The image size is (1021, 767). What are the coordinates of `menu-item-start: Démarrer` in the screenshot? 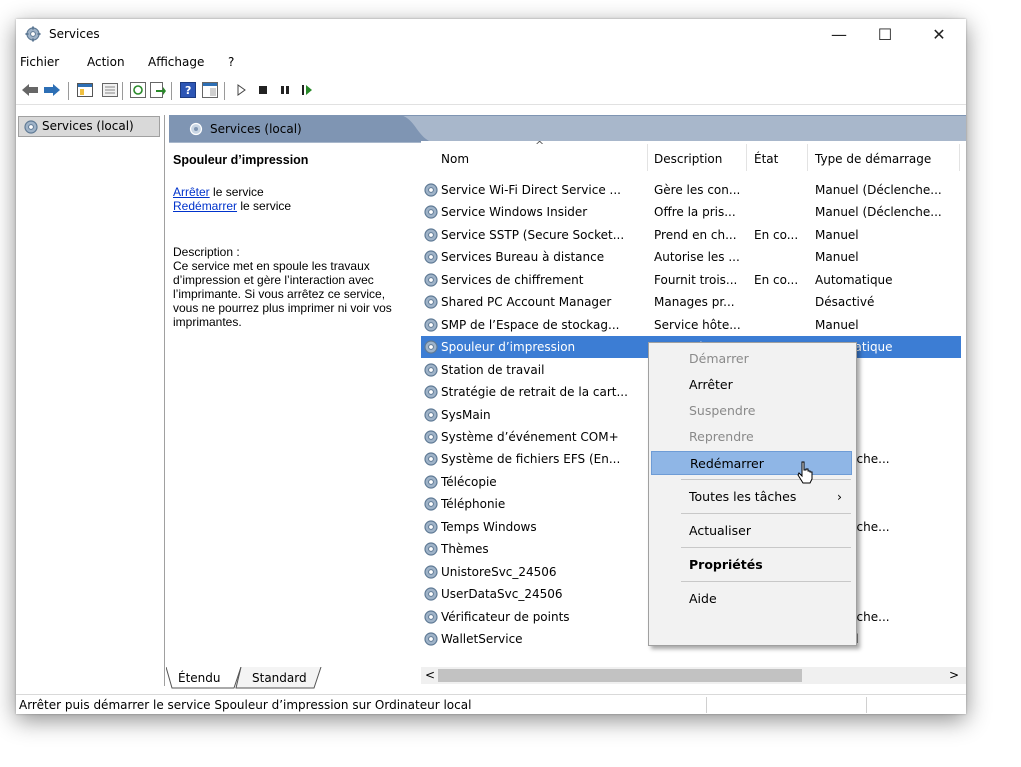 It's located at (751, 359).